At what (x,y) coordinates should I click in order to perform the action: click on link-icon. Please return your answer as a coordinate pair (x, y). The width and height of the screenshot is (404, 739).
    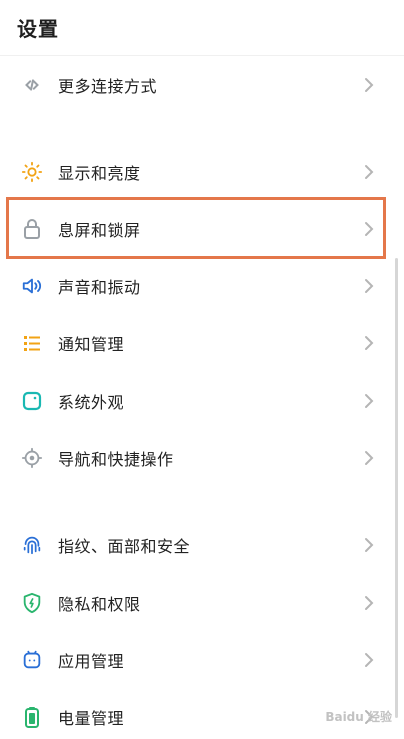
    Looking at the image, I should click on (32, 85).